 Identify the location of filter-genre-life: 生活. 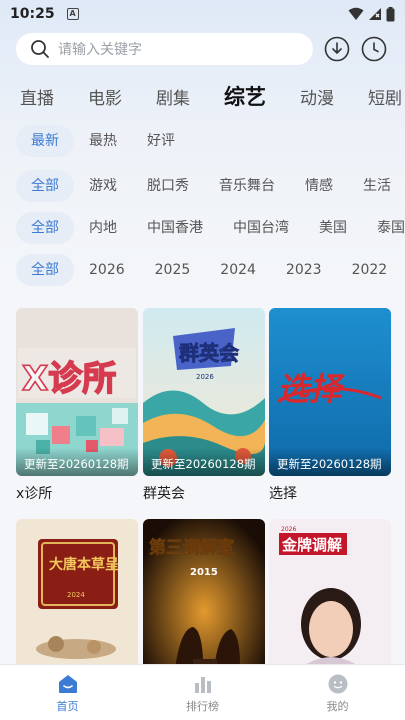
(376, 186).